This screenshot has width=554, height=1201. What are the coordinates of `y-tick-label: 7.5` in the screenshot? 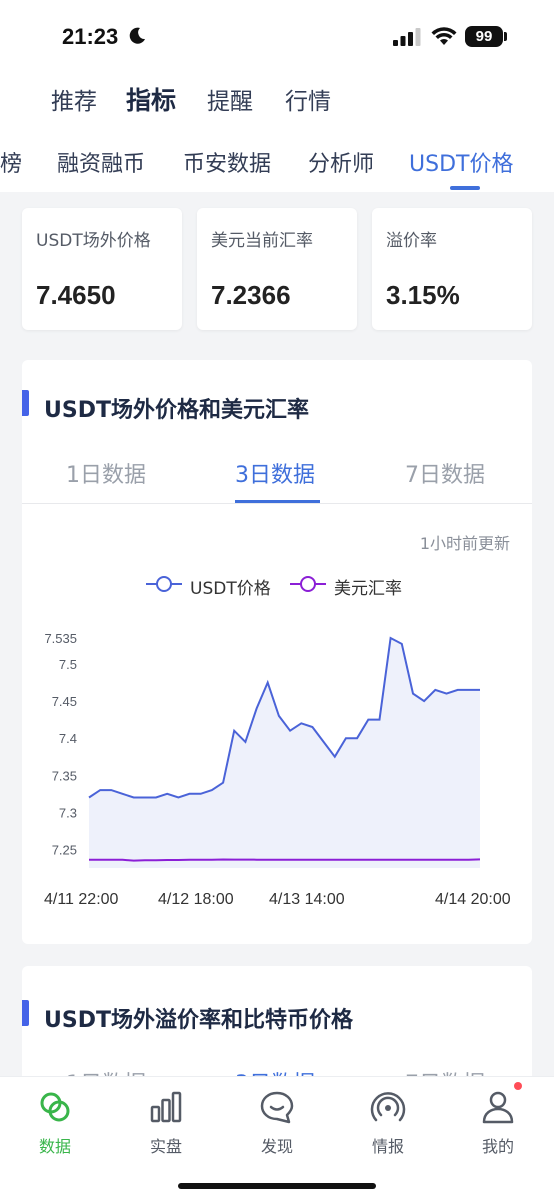 It's located at (68, 664).